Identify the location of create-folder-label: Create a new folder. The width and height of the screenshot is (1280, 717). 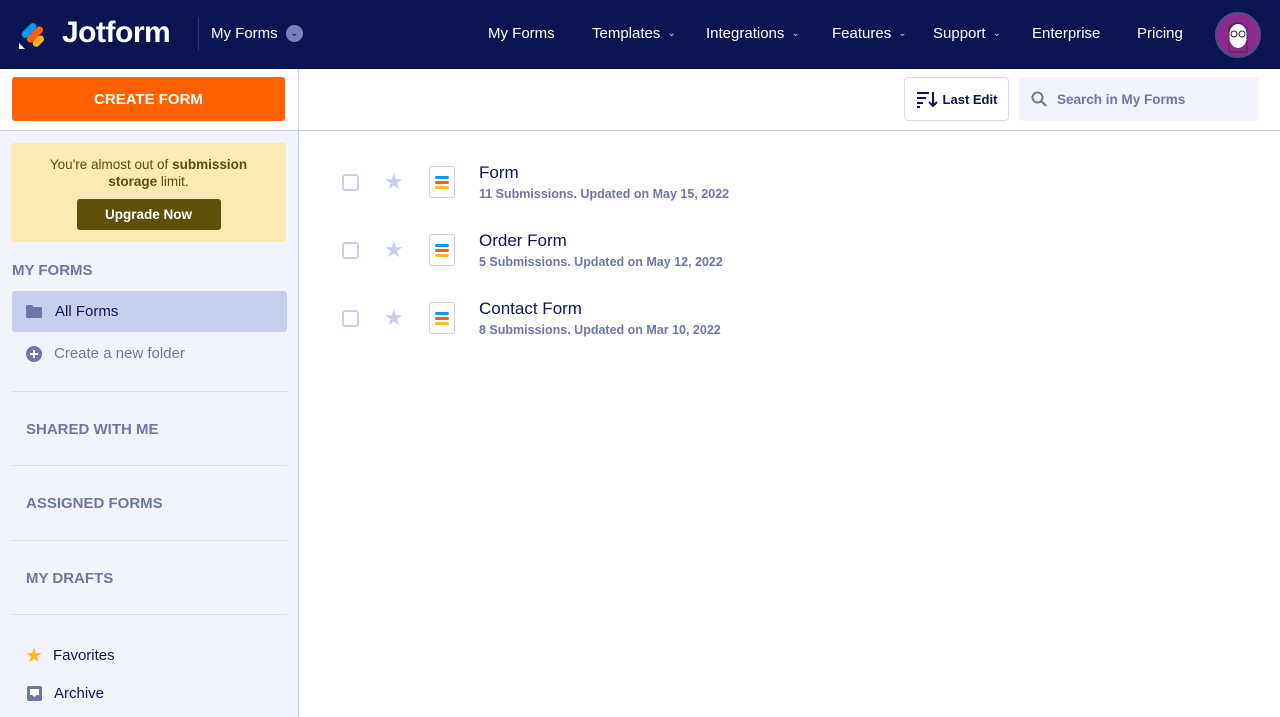
(119, 353).